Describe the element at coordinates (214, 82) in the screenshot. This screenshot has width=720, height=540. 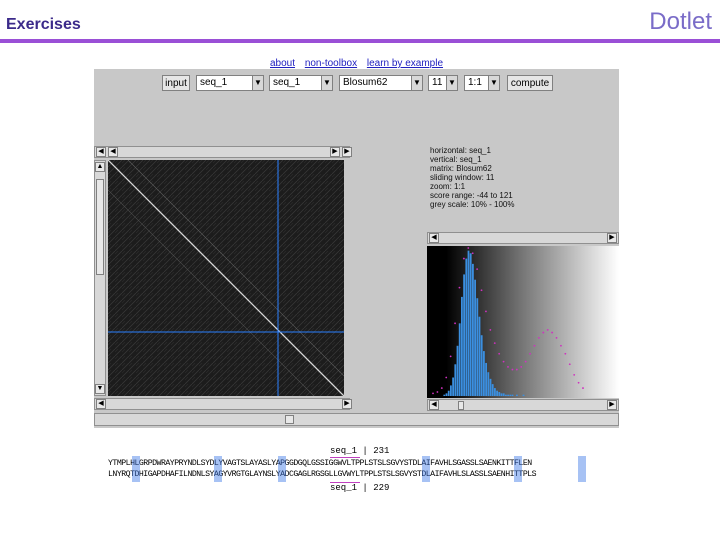
I see `seq-horizontal-value: seq_1` at that location.